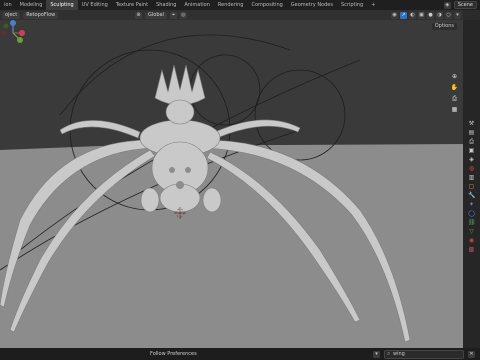  Describe the element at coordinates (424, 354) in the screenshot. I see `search-input: wing` at that location.